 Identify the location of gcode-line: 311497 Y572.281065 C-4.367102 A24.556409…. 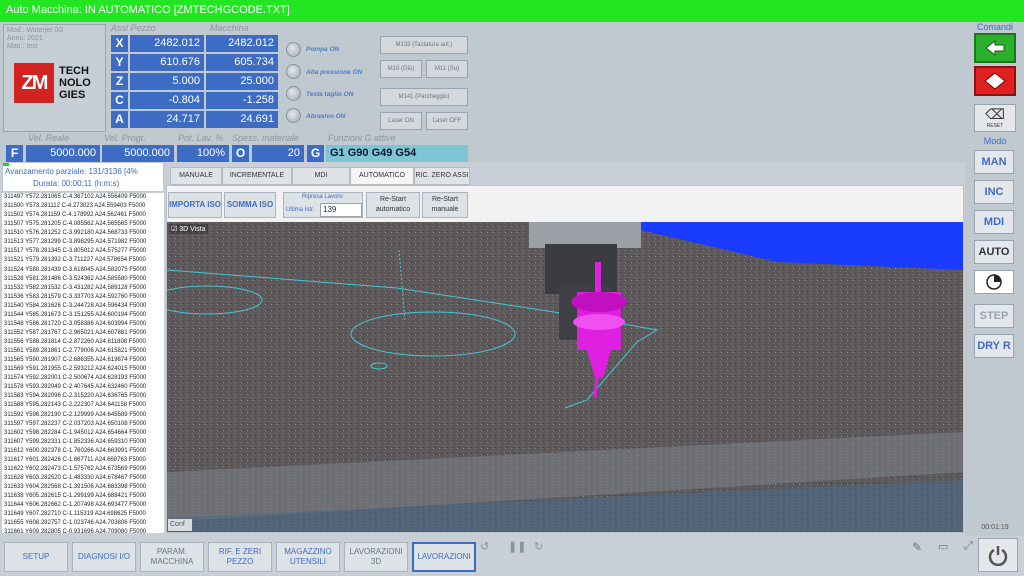
(83, 197).